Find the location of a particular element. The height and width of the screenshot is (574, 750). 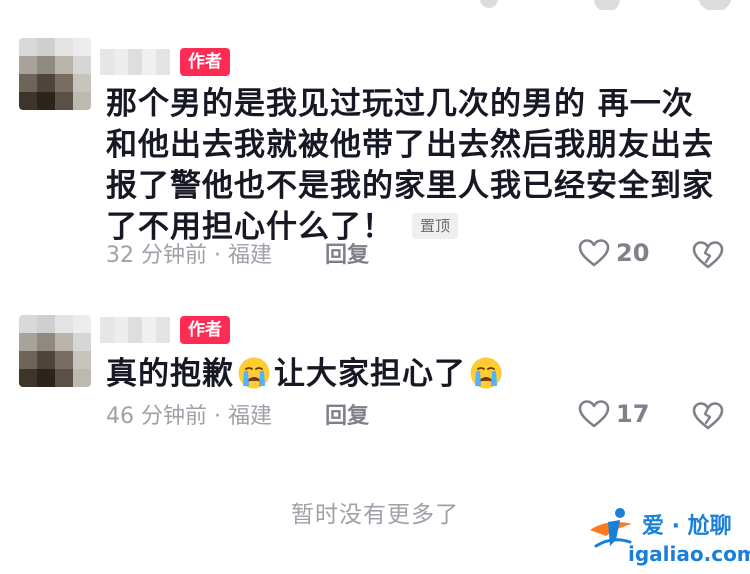

comment-body: 真的抱歉 is located at coordinates (170, 374).